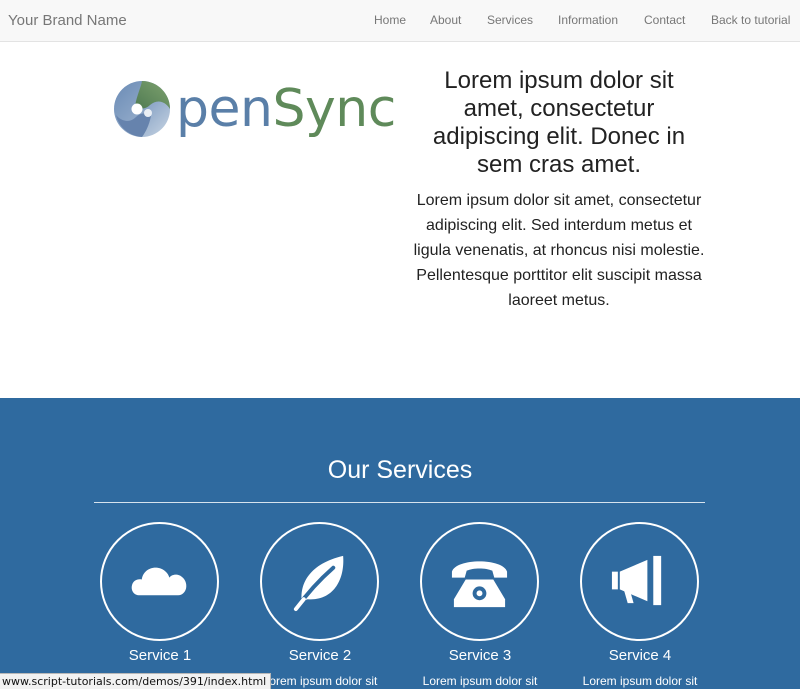 The height and width of the screenshot is (689, 800). Describe the element at coordinates (142, 109) in the screenshot. I see `logo-o-icon` at that location.